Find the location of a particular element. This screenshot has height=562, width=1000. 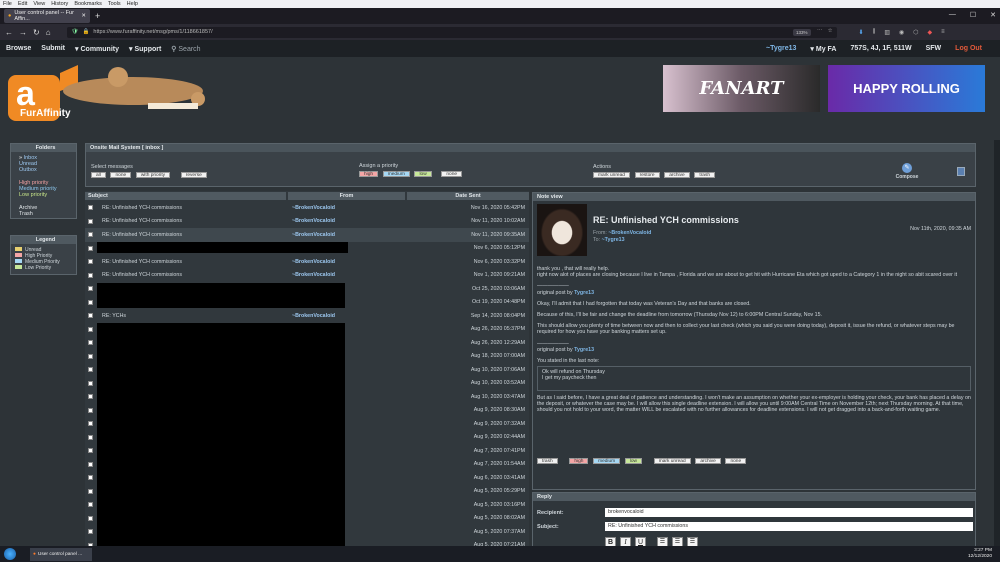

priority-high-button: high is located at coordinates (369, 174).